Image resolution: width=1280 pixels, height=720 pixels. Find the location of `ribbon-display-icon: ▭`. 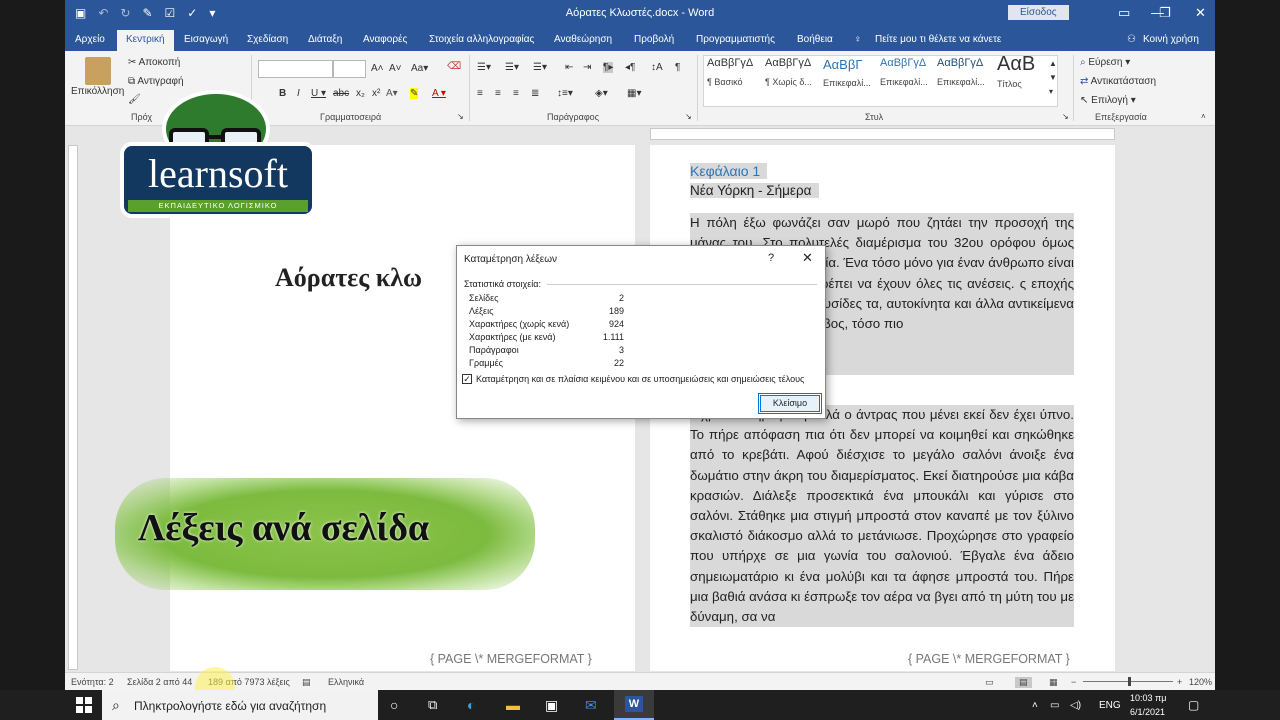

ribbon-display-icon: ▭ is located at coordinates (1124, 13).